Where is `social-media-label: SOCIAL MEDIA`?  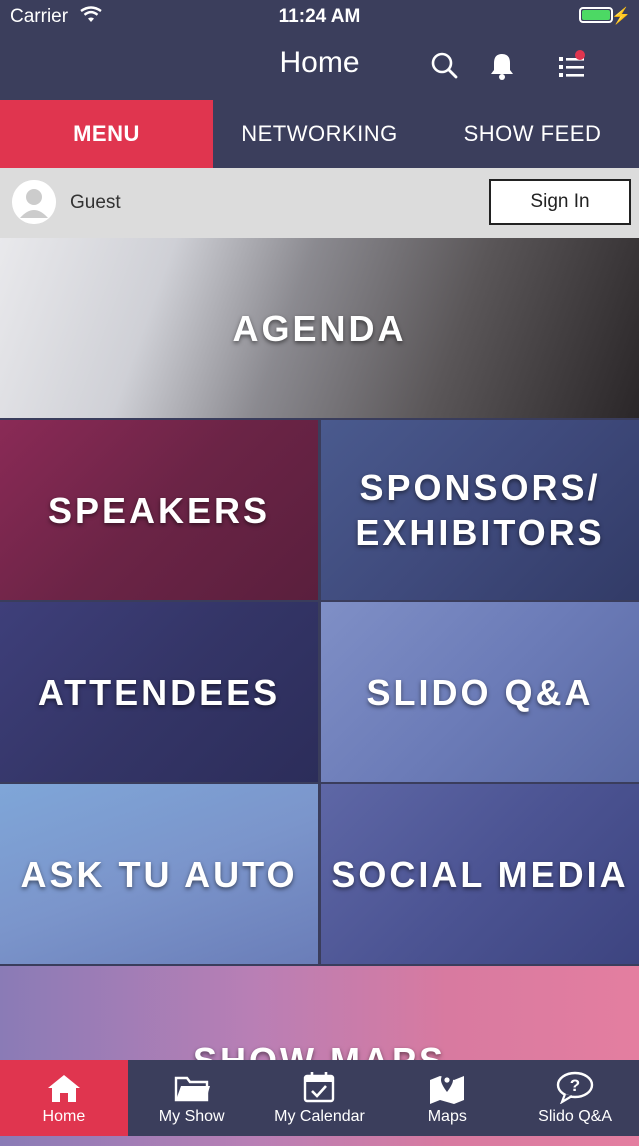
social-media-label: SOCIAL MEDIA is located at coordinates (480, 874).